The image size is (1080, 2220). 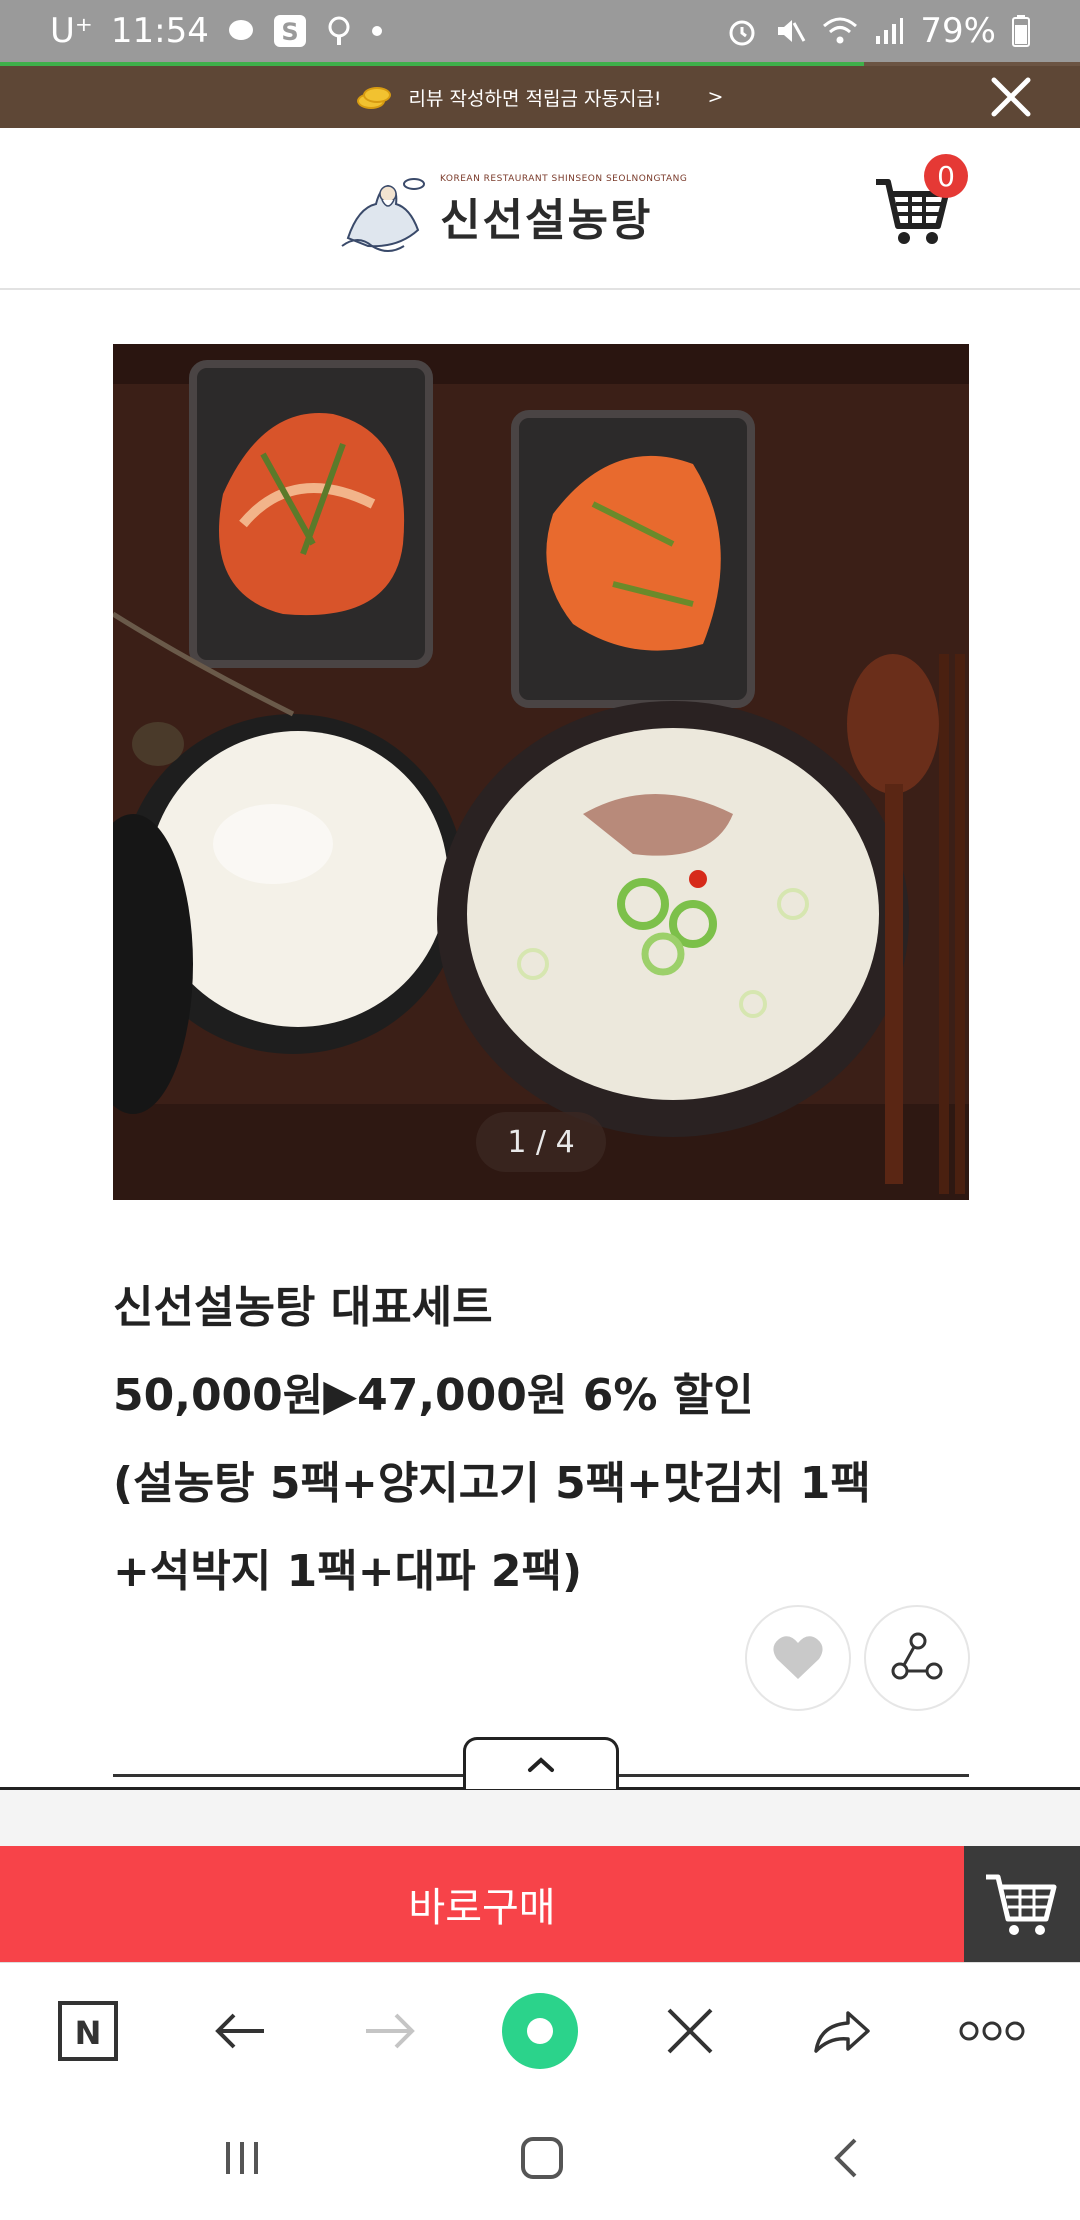 What do you see at coordinates (790, 31) in the screenshot?
I see `mute-icon` at bounding box center [790, 31].